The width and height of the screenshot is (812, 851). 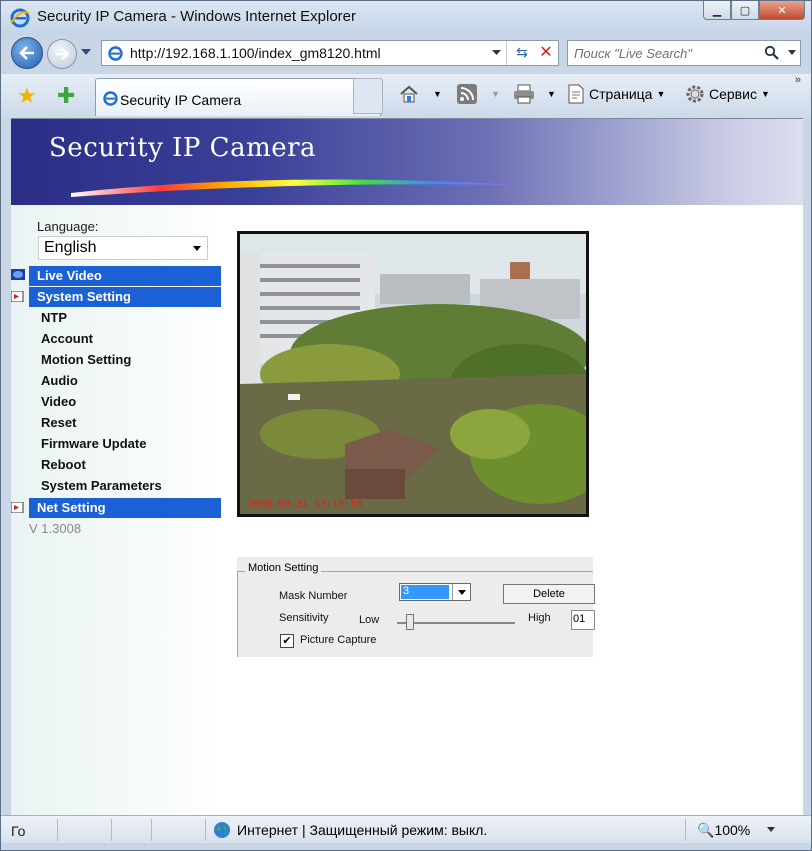 I want to click on security-zone-text: Интернет | Защищенный режим: выкл., so click(x=362, y=830).